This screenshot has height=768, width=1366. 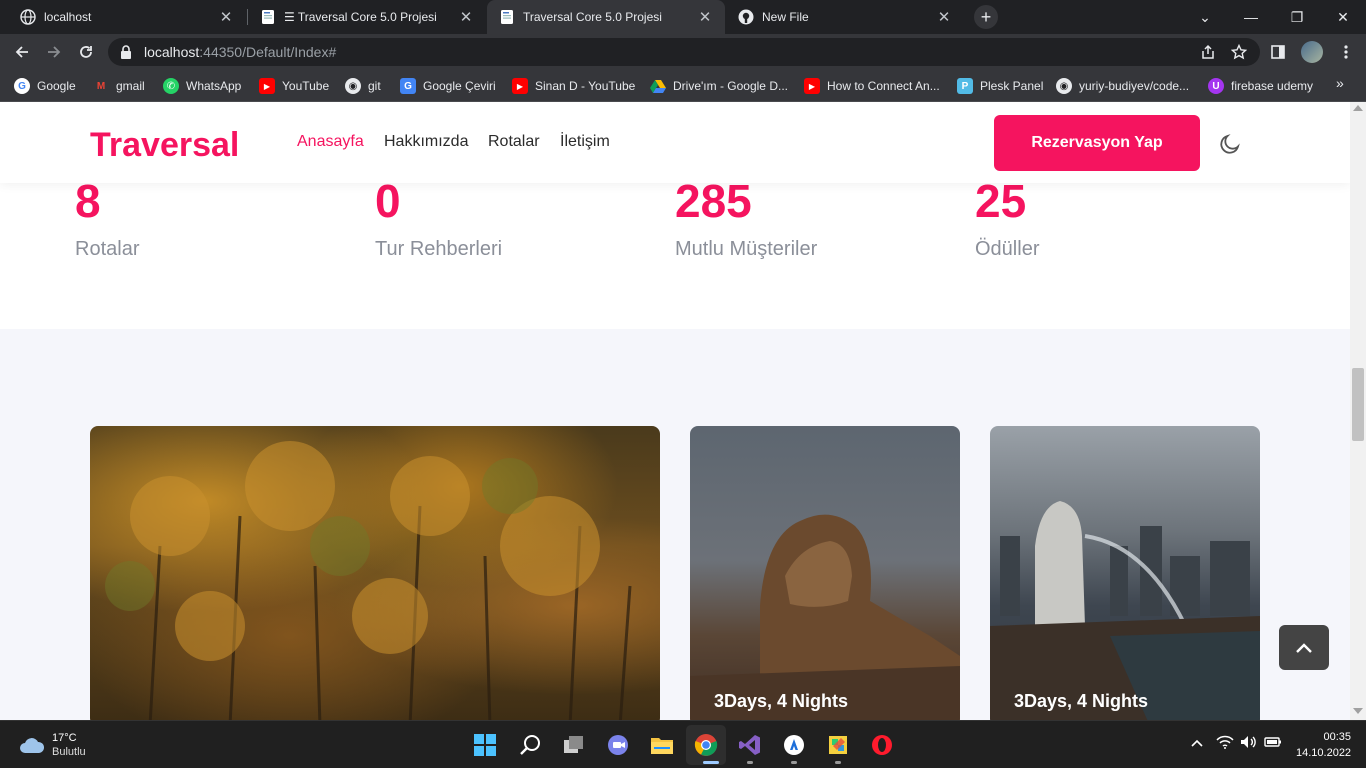 I want to click on stat-value: 8, so click(x=88, y=201).